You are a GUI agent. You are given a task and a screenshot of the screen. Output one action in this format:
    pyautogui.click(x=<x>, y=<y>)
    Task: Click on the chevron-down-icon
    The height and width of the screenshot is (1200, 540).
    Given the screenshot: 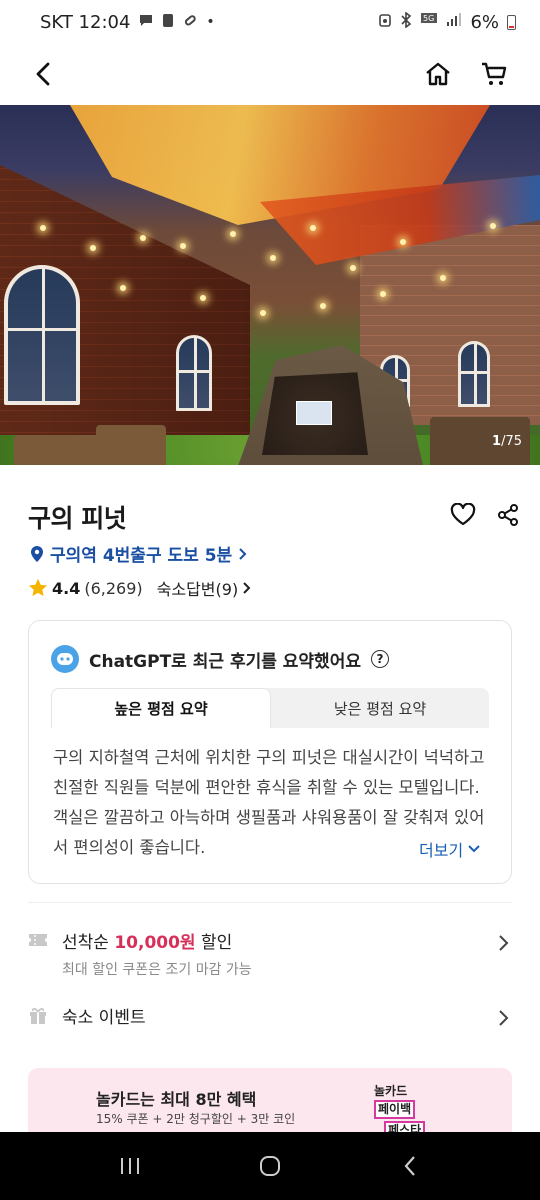 What is the action you would take?
    pyautogui.click(x=474, y=849)
    